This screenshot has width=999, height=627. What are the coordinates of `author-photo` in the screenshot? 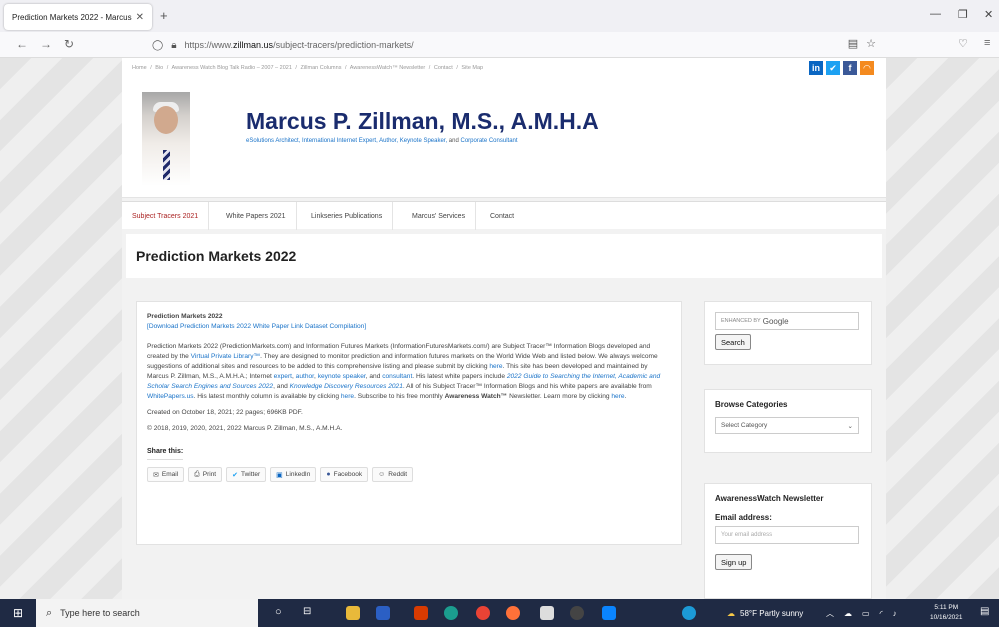 It's located at (166, 139).